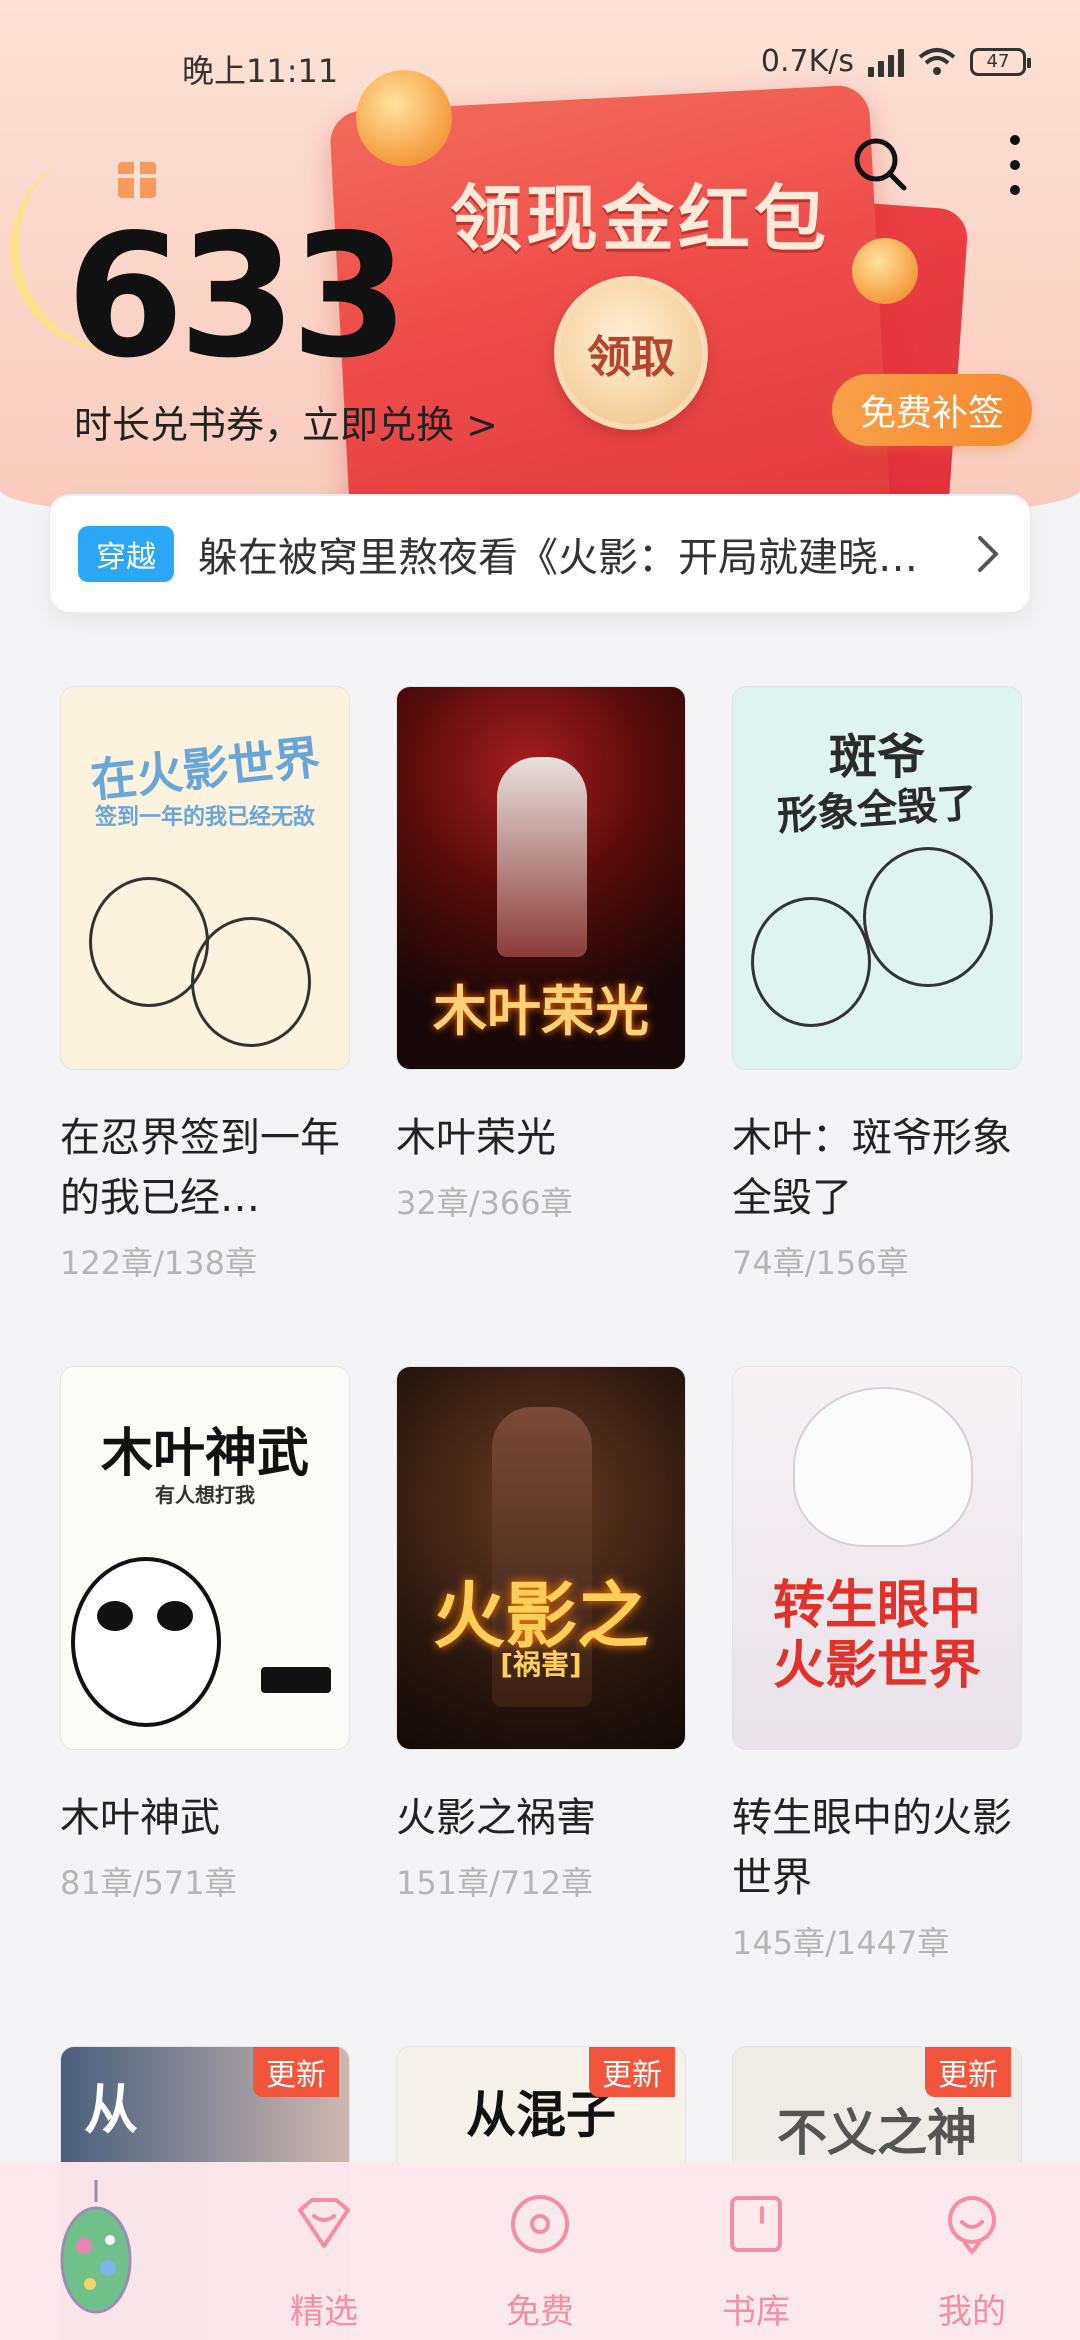  What do you see at coordinates (324, 2262) in the screenshot?
I see `nav-tab-featured: 精选` at bounding box center [324, 2262].